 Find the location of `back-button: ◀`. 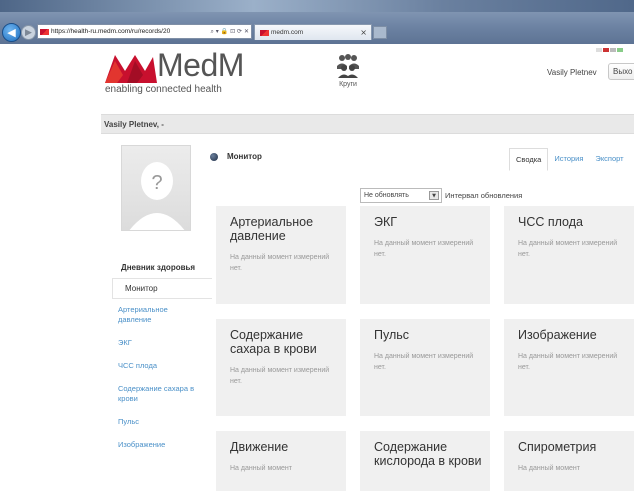

back-button: ◀ is located at coordinates (11, 32).